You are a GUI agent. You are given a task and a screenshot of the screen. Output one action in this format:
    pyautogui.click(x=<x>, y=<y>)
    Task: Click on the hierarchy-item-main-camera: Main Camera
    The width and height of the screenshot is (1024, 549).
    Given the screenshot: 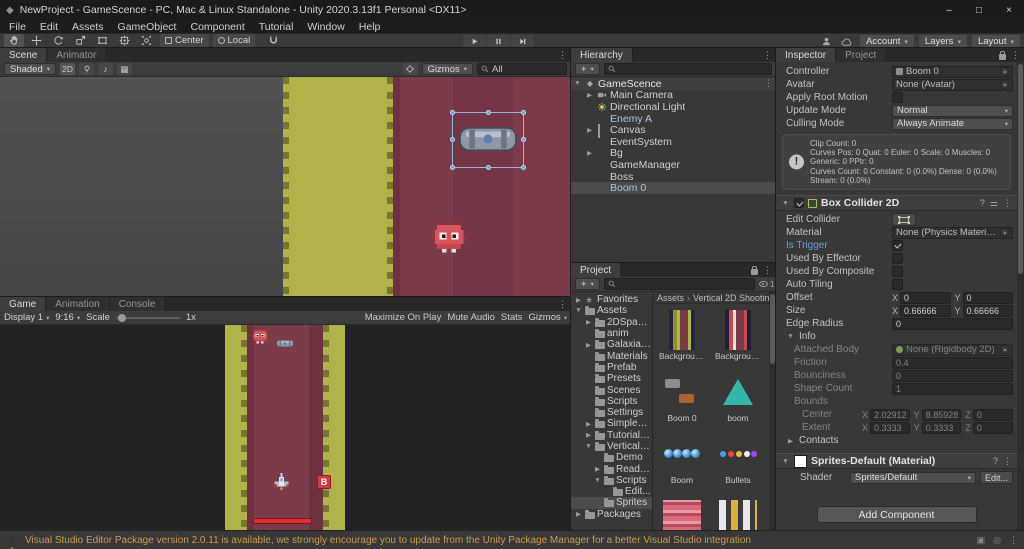 What is the action you would take?
    pyautogui.click(x=673, y=95)
    